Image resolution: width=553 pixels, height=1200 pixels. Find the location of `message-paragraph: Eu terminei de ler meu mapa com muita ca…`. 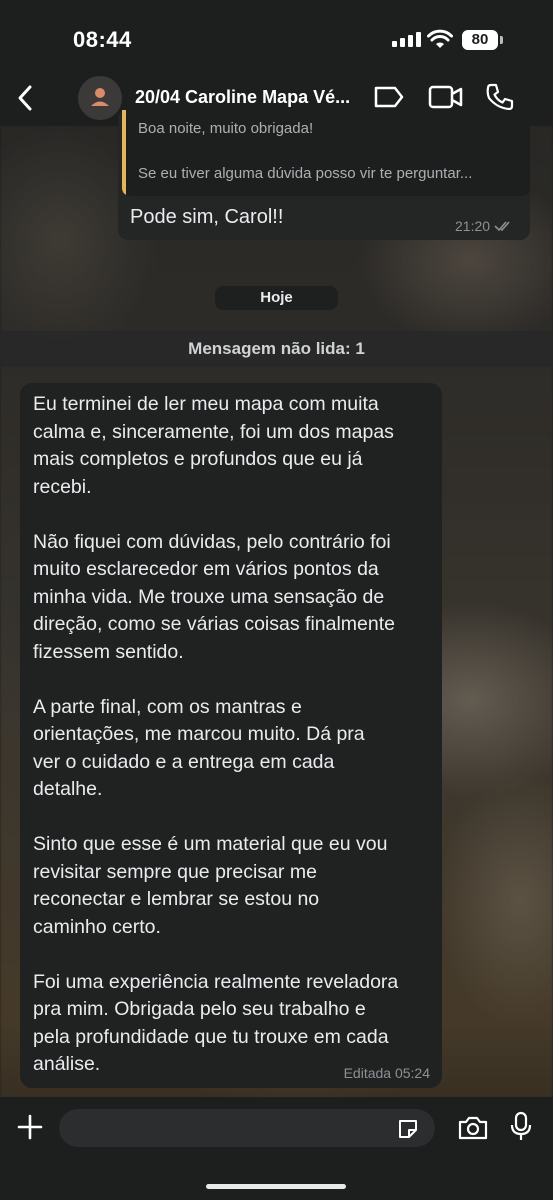

message-paragraph: Eu terminei de ler meu mapa com muita ca… is located at coordinates (213, 445).